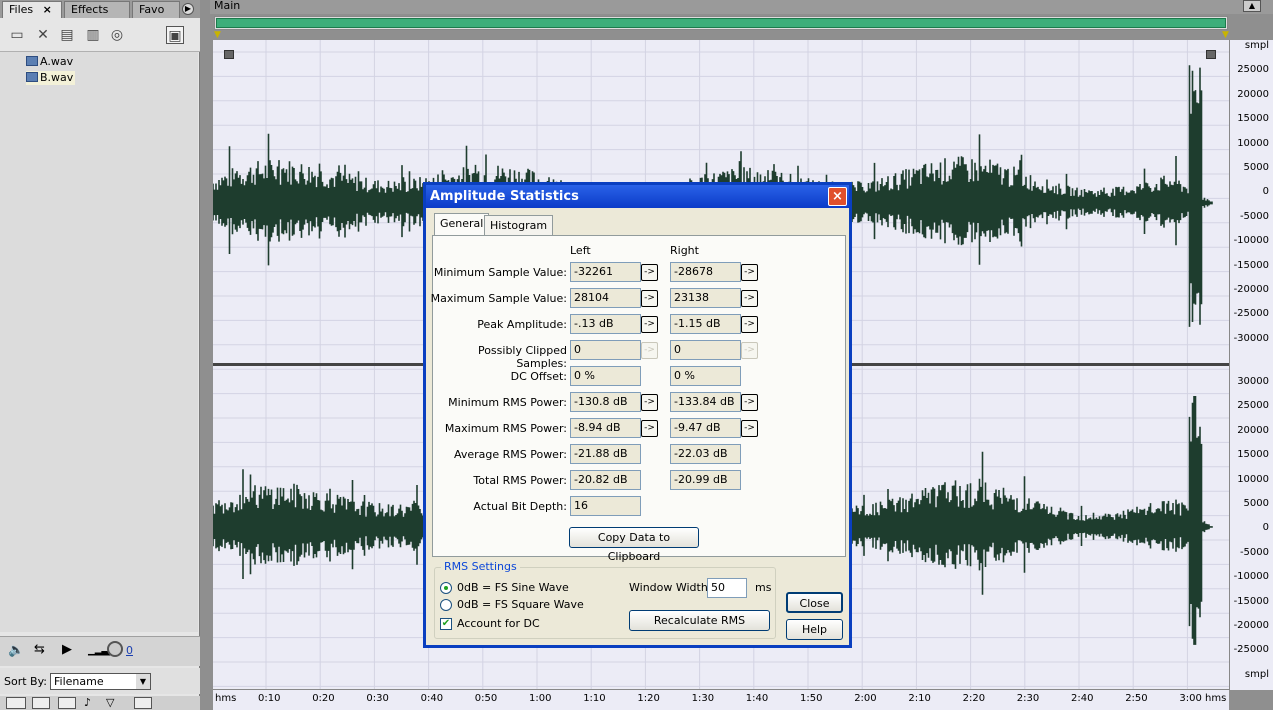 Image resolution: width=1273 pixels, height=710 pixels. What do you see at coordinates (1253, 406) in the screenshot?
I see `amplitude-tick-label: 25000` at bounding box center [1253, 406].